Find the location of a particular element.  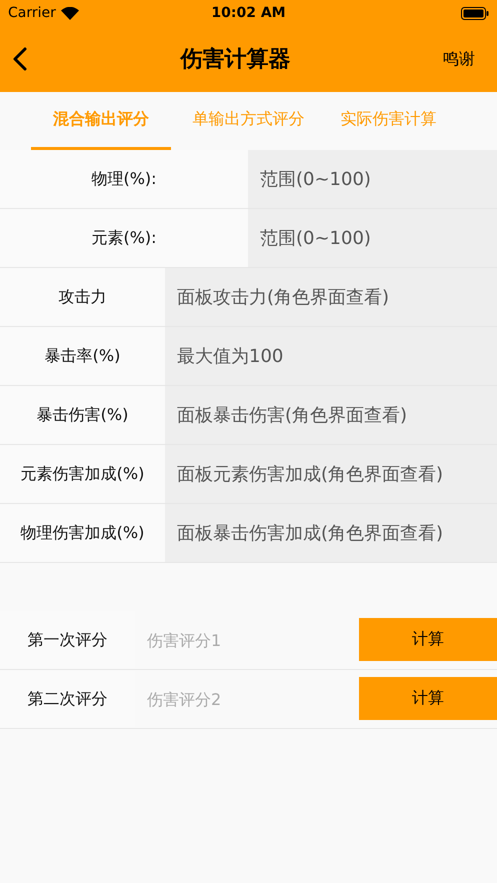

carrier-name: Carrier is located at coordinates (32, 13).